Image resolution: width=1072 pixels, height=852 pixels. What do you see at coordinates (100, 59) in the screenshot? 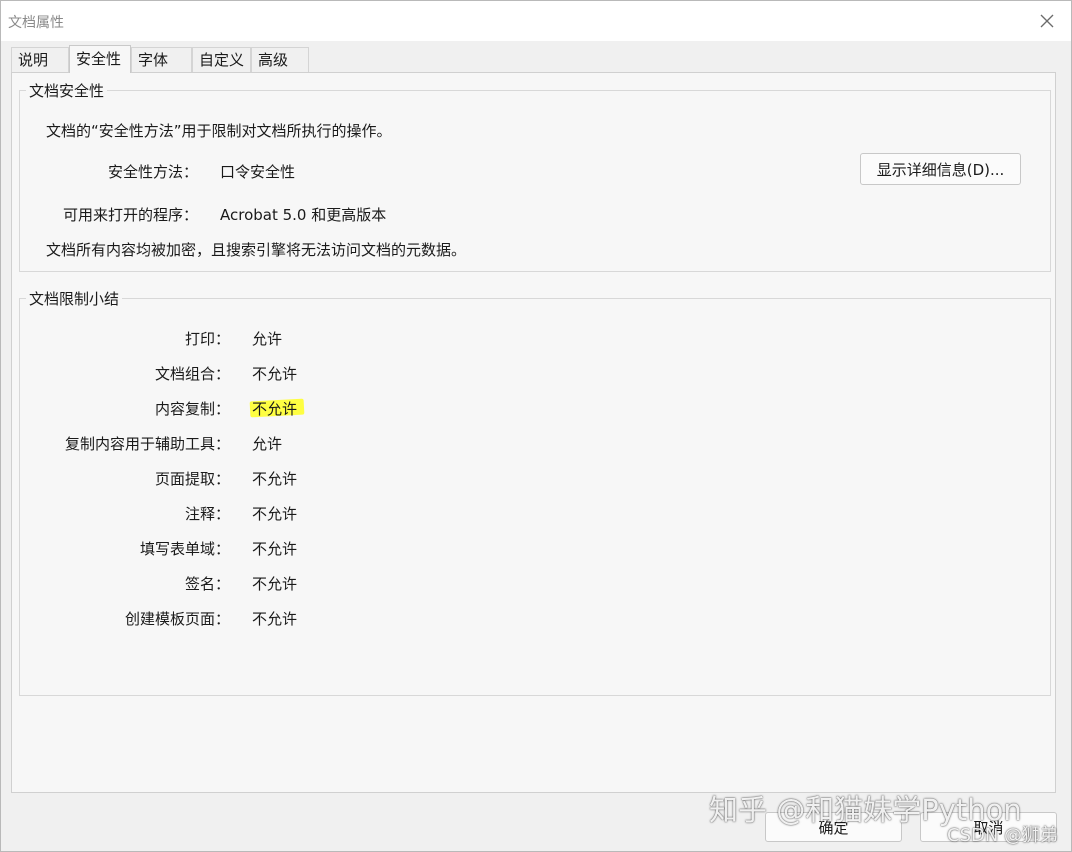
I see `tab-security: 安全性` at bounding box center [100, 59].